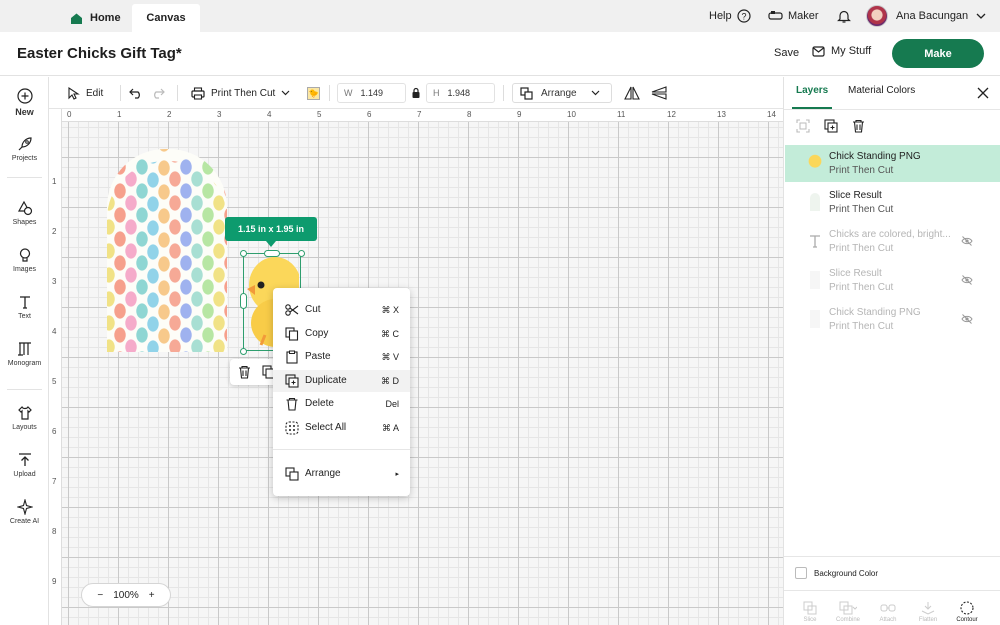 This screenshot has width=1000, height=625. Describe the element at coordinates (341, 428) in the screenshot. I see `menu-item-select-all: Select All ⌘ A` at that location.